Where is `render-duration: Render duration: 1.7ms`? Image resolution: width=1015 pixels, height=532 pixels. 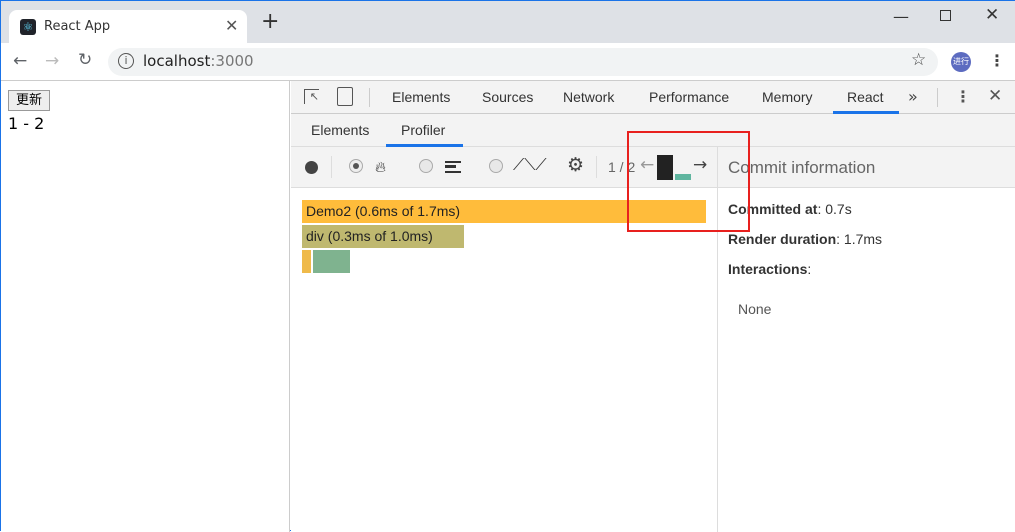
render-duration: Render duration: 1.7ms is located at coordinates (805, 239).